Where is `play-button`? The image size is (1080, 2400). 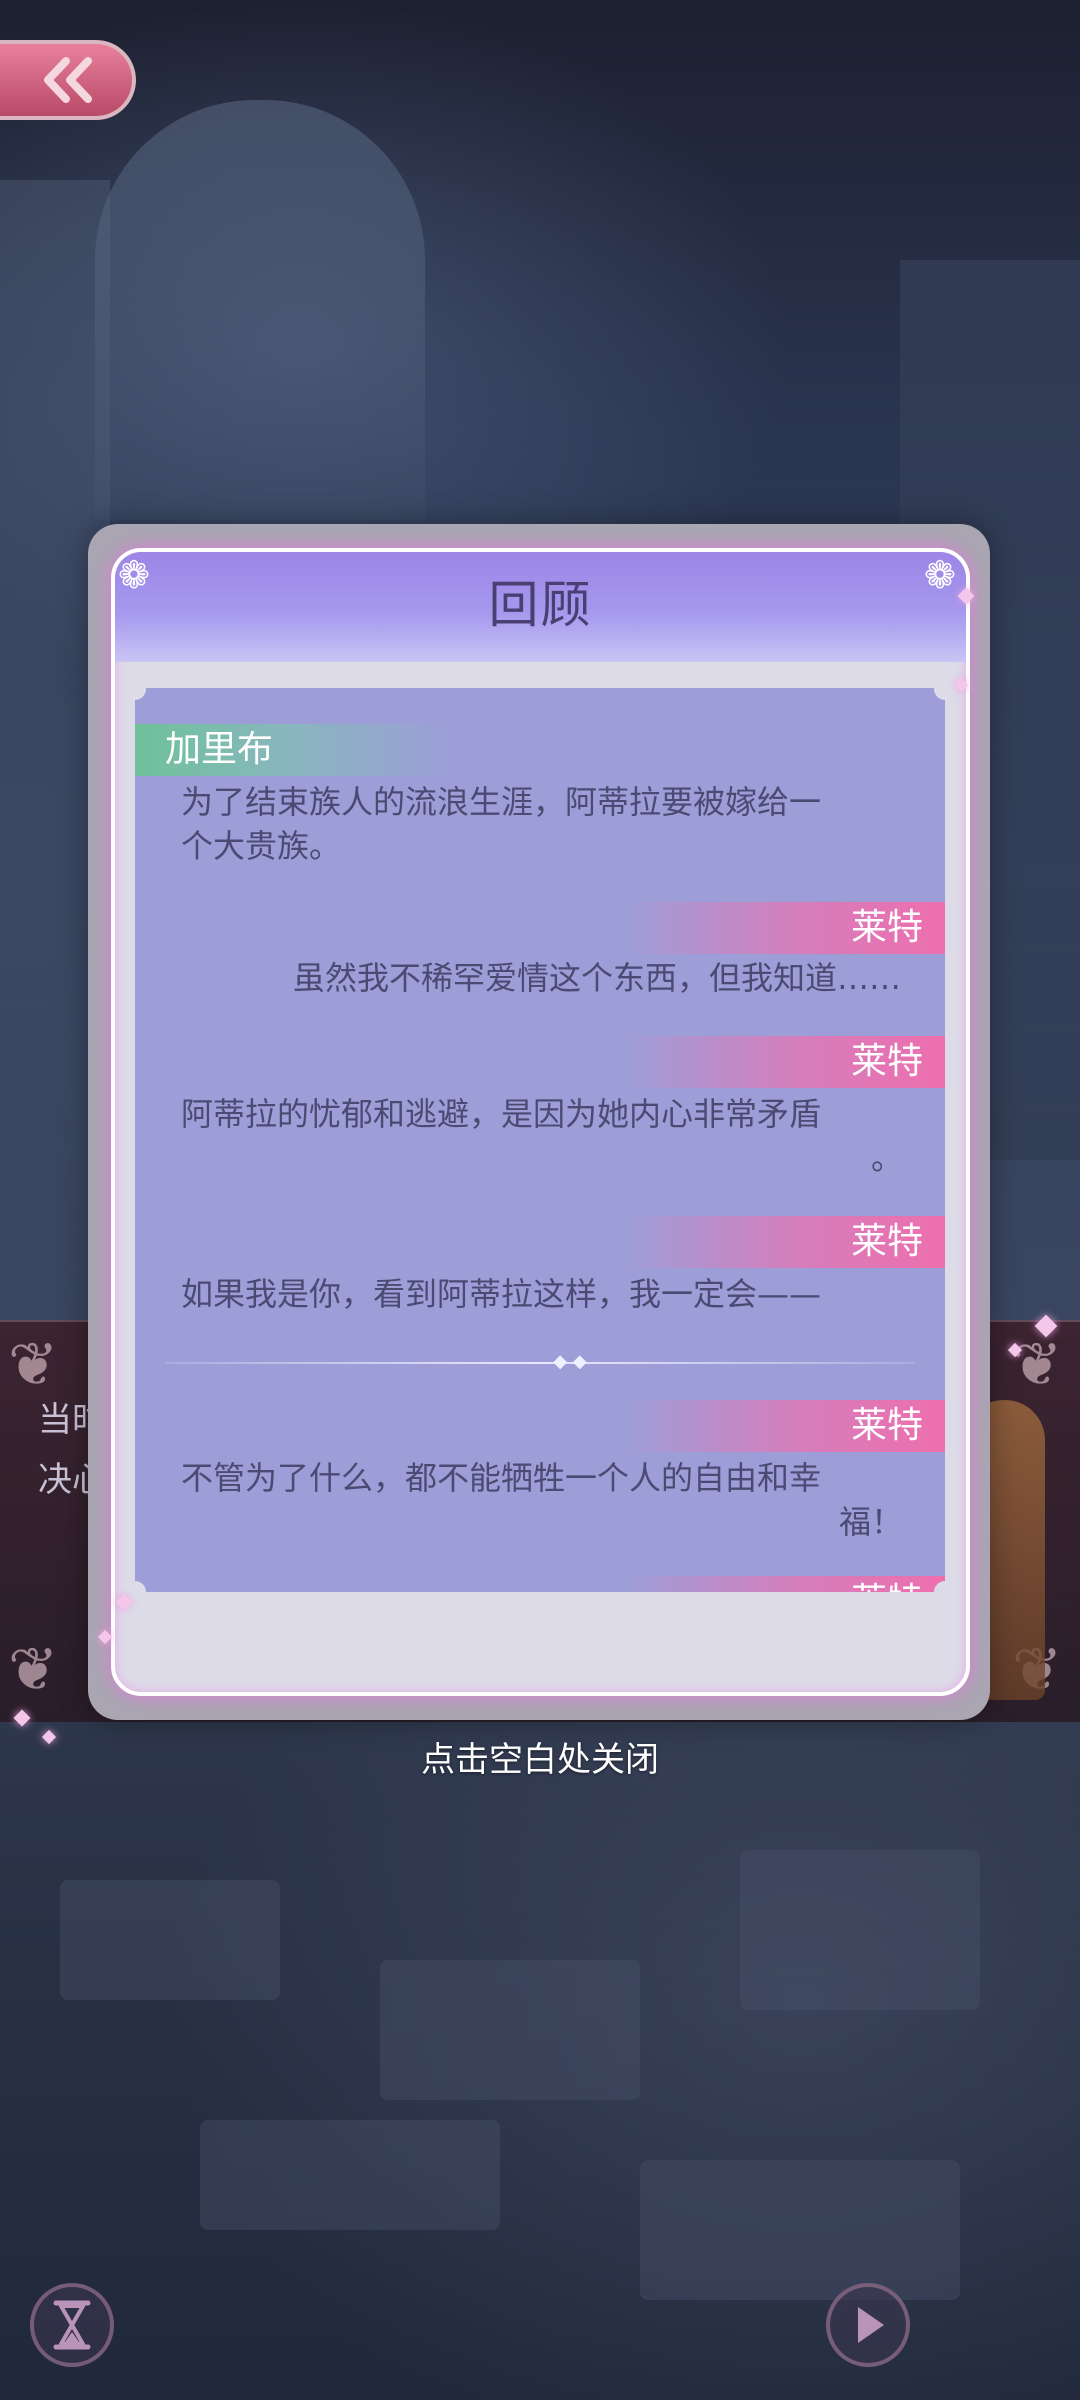 play-button is located at coordinates (868, 2325).